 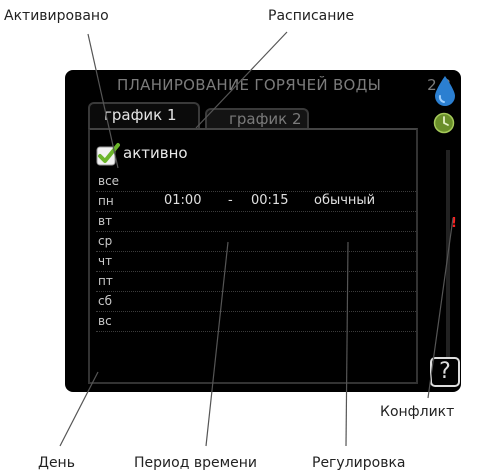 What do you see at coordinates (109, 181) in the screenshot?
I see `day-label: все` at bounding box center [109, 181].